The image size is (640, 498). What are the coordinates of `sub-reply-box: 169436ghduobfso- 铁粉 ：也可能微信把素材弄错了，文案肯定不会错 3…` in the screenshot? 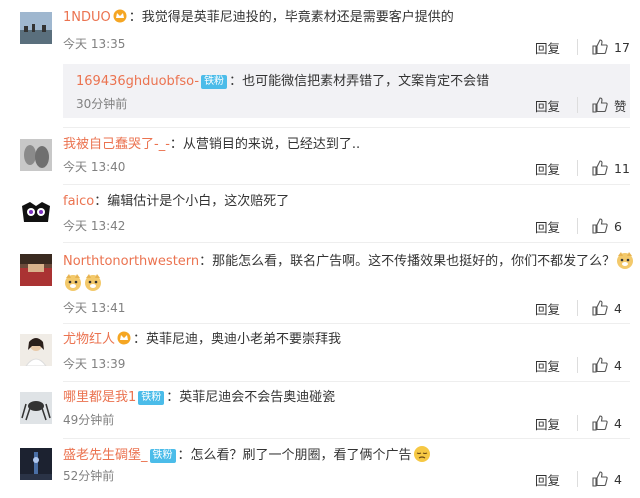 It's located at (346, 91).